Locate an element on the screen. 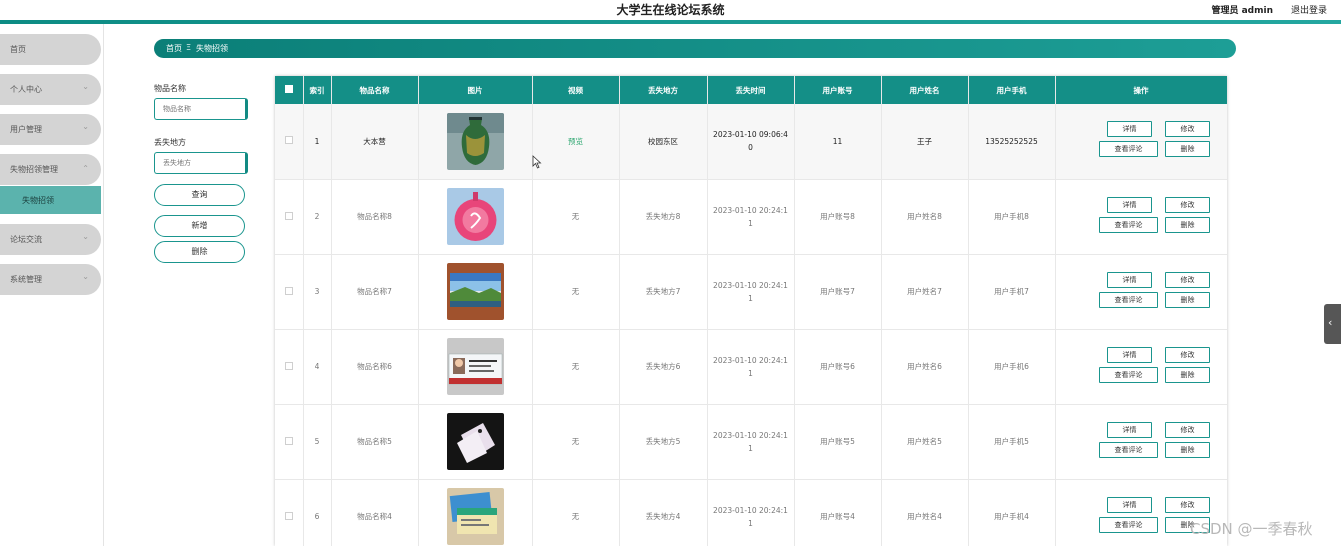  video-cell: 预览 is located at coordinates (576, 142).